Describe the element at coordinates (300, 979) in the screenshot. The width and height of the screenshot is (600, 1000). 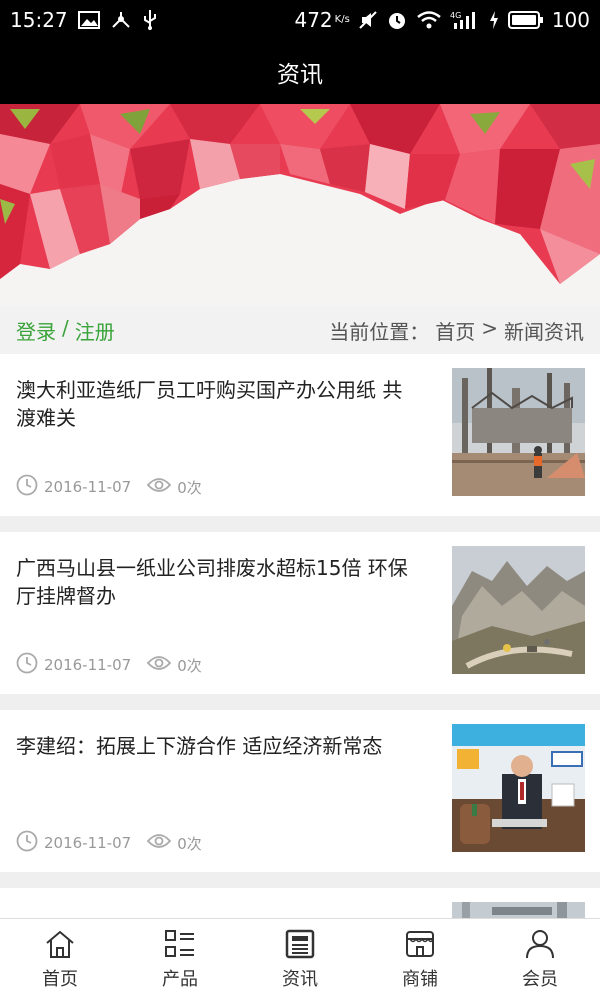
I see `tab-label: 资讯` at that location.